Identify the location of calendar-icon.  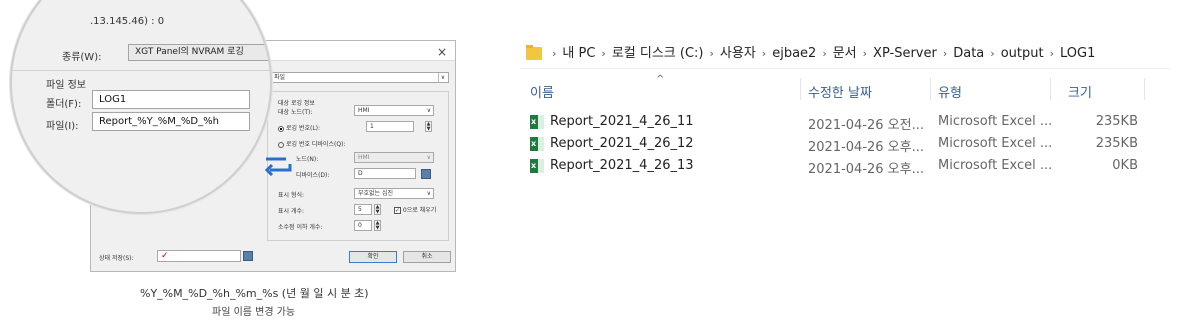
(248, 256).